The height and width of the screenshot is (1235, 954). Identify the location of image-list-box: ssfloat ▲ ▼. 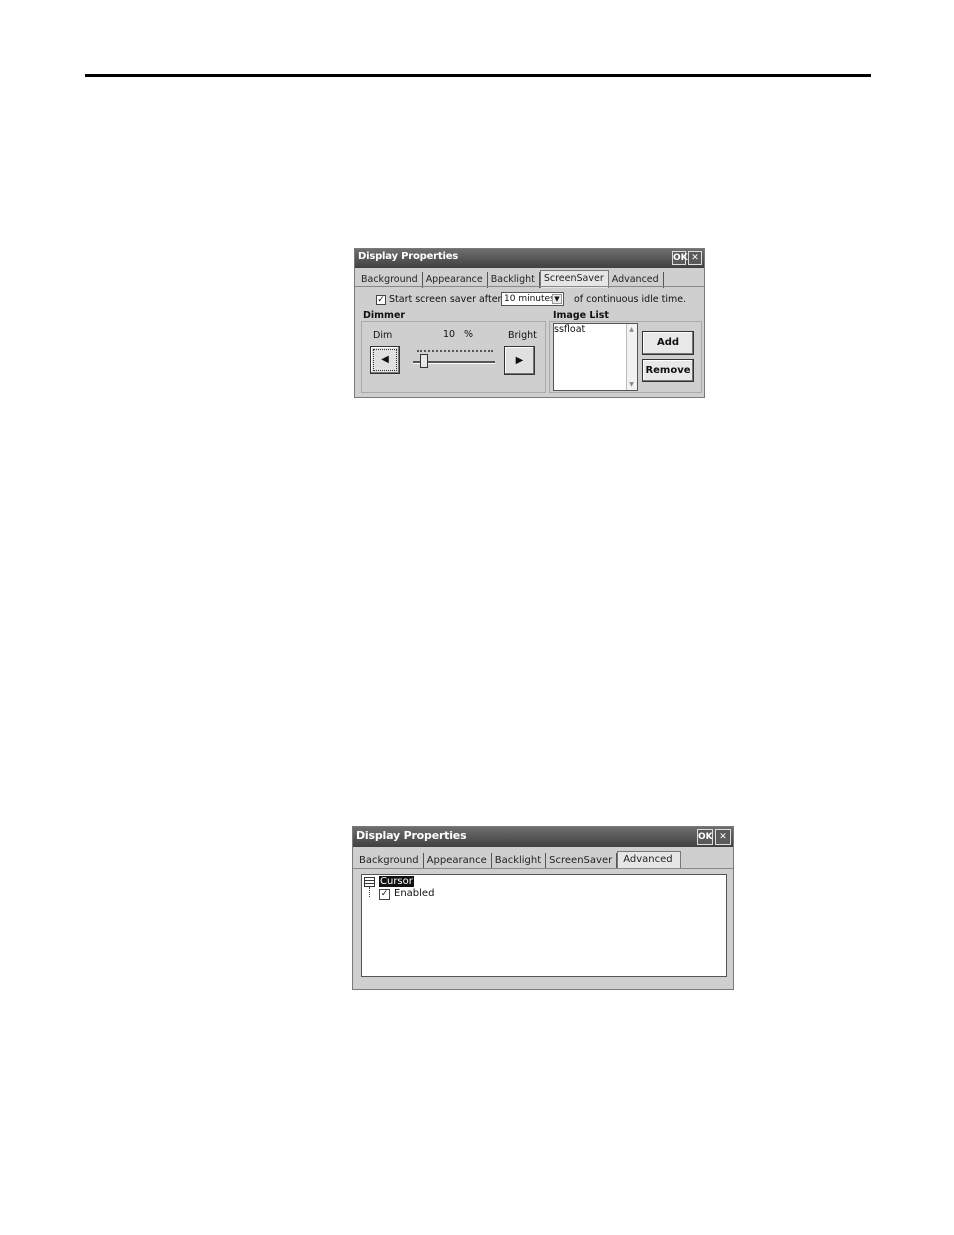
(595, 357).